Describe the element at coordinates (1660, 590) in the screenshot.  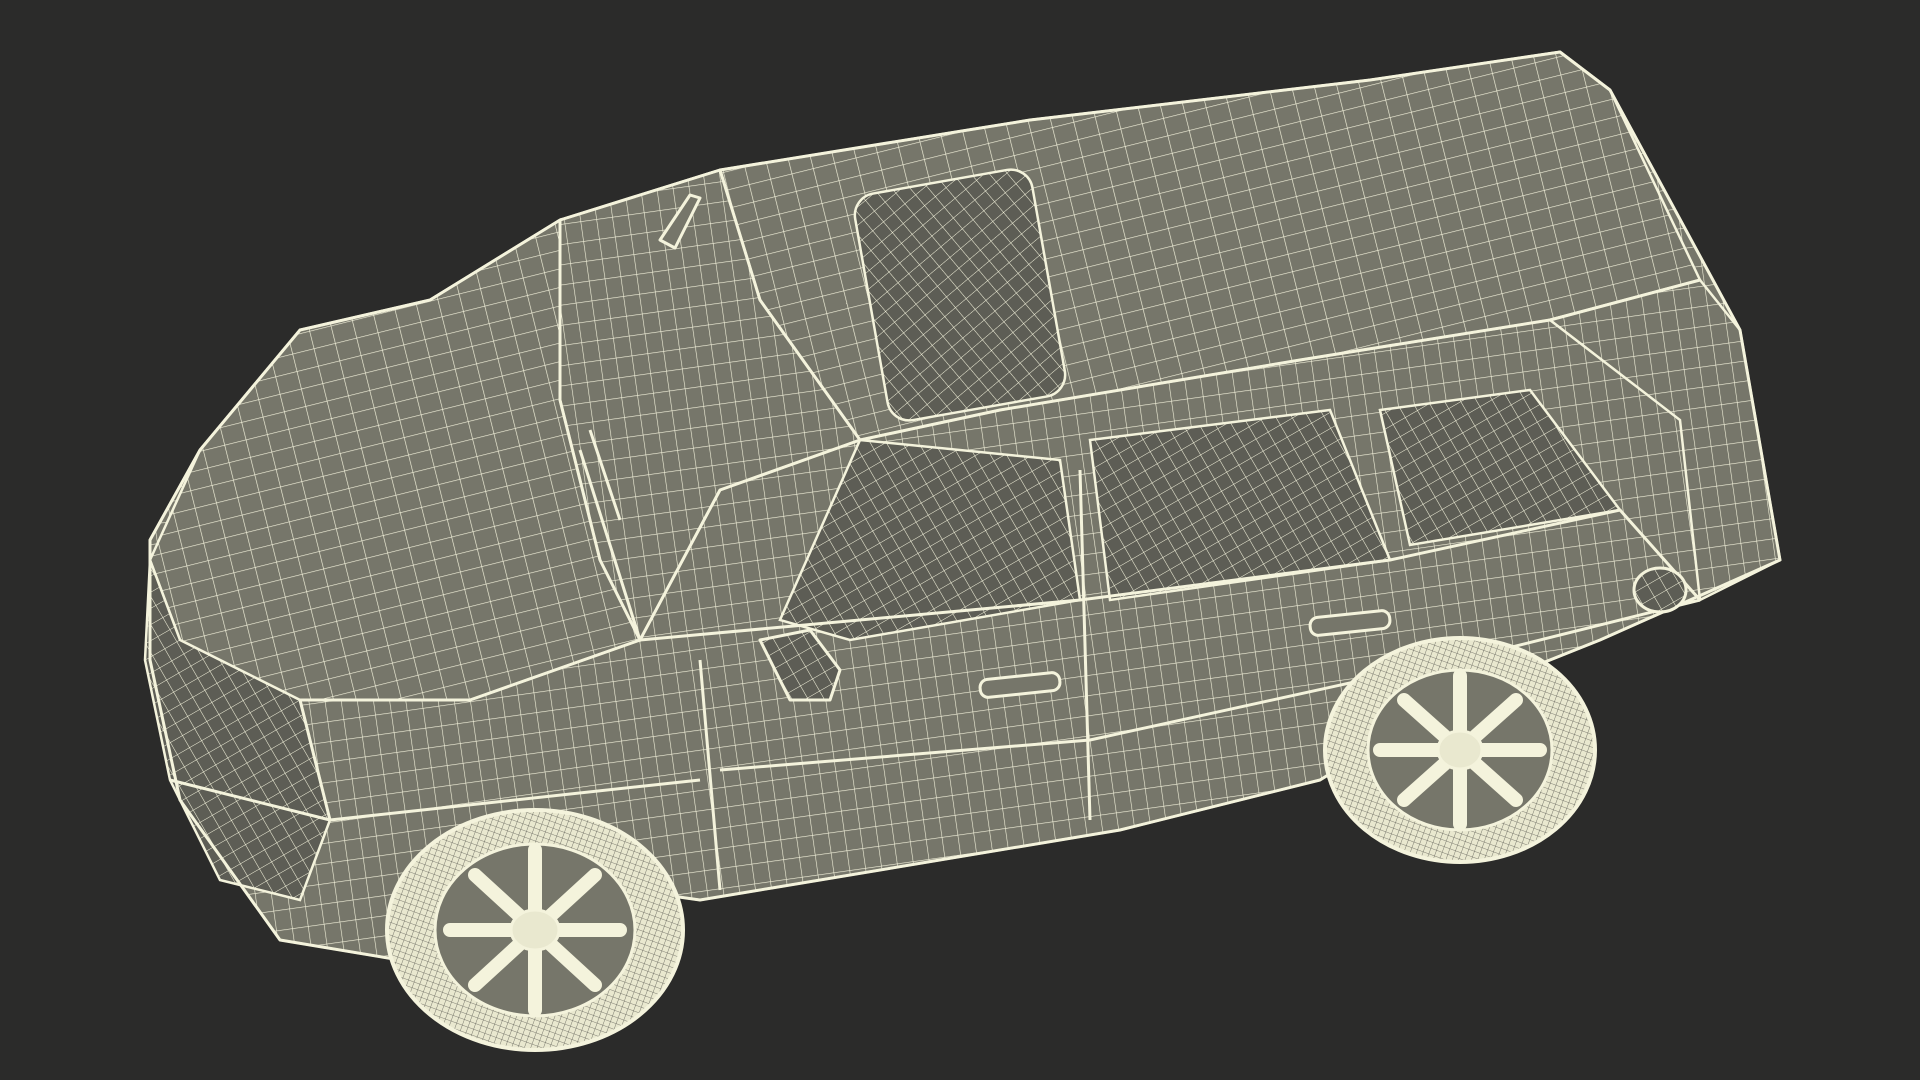
I see `fuel-cap` at that location.